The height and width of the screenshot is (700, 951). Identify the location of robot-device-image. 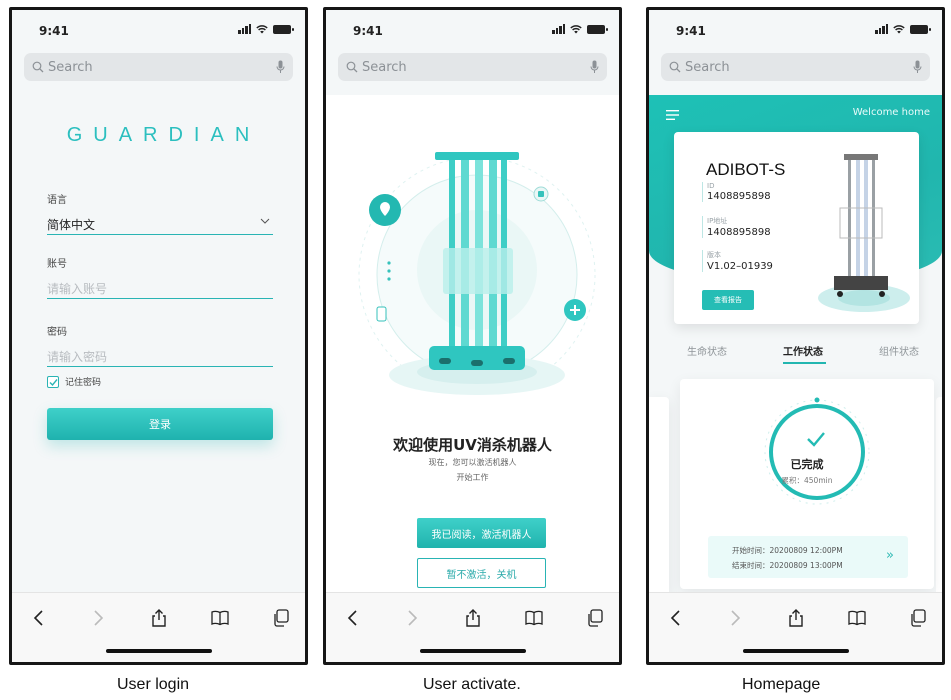
(864, 233).